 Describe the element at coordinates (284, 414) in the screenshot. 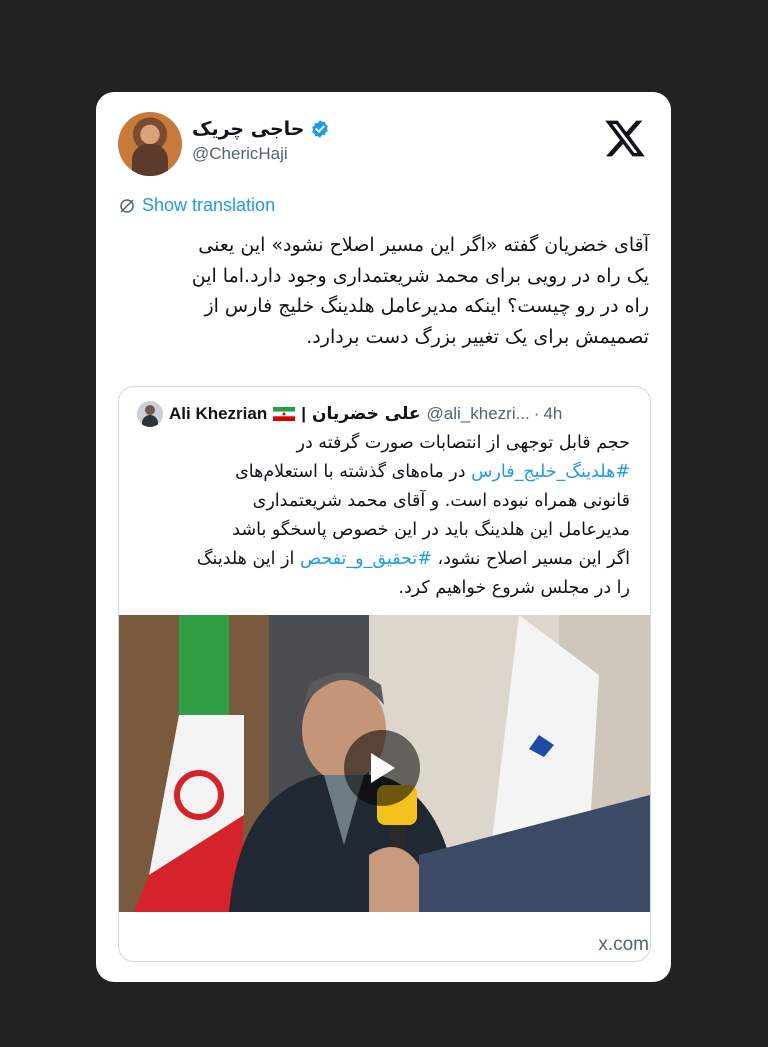

I see `iran-flag-icon` at that location.